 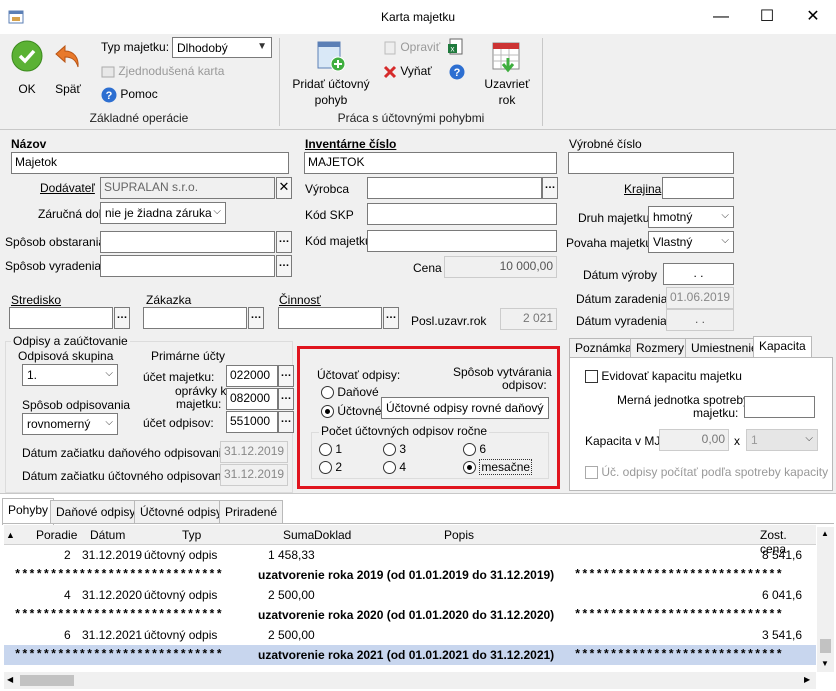 I want to click on asset-kind-select: hmotný ⌵, so click(x=691, y=217).